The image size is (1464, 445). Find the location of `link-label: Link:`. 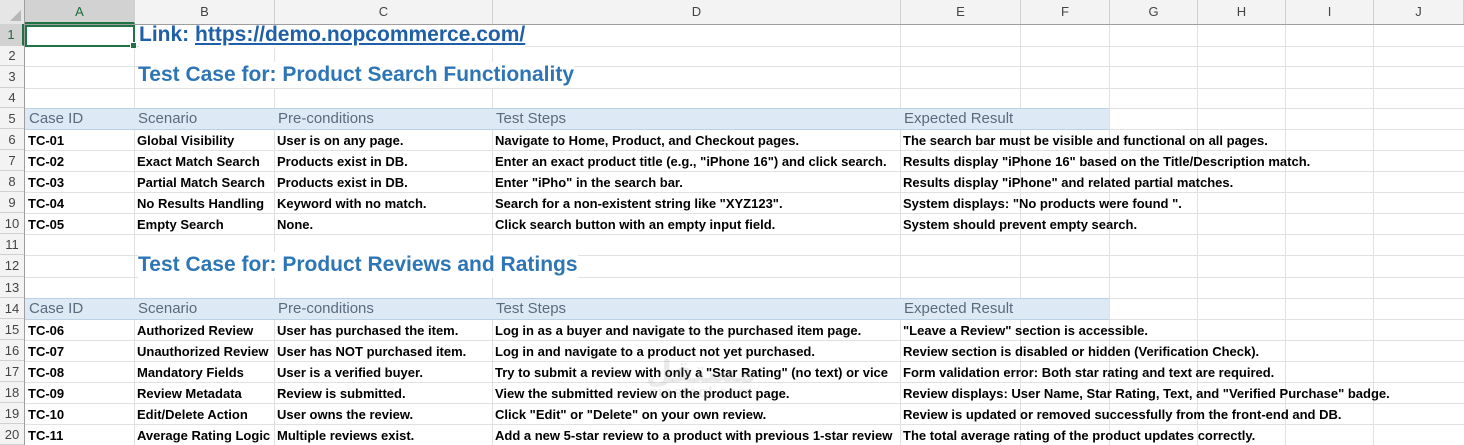

link-label: Link: is located at coordinates (167, 35).